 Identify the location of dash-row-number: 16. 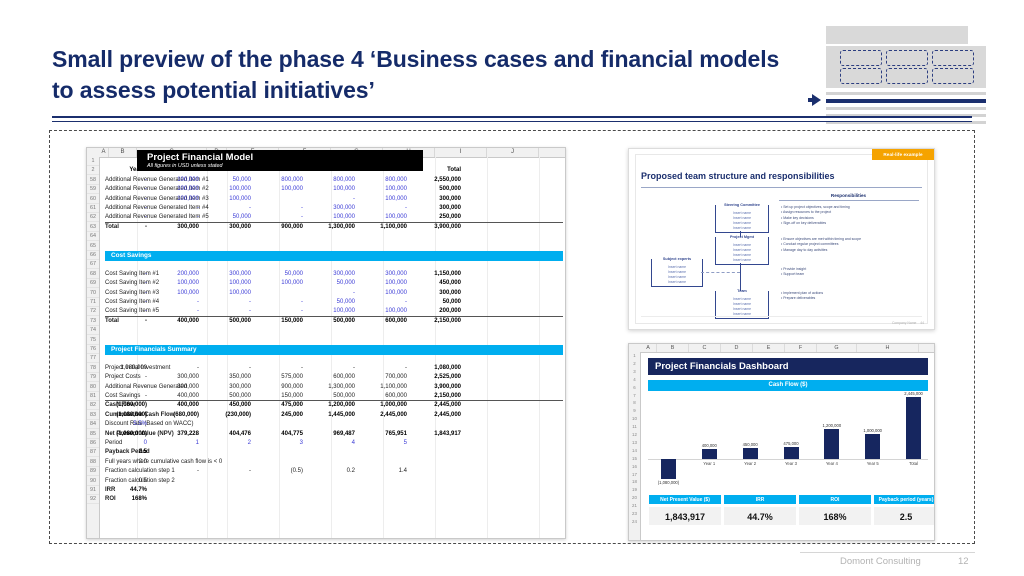
(634, 467).